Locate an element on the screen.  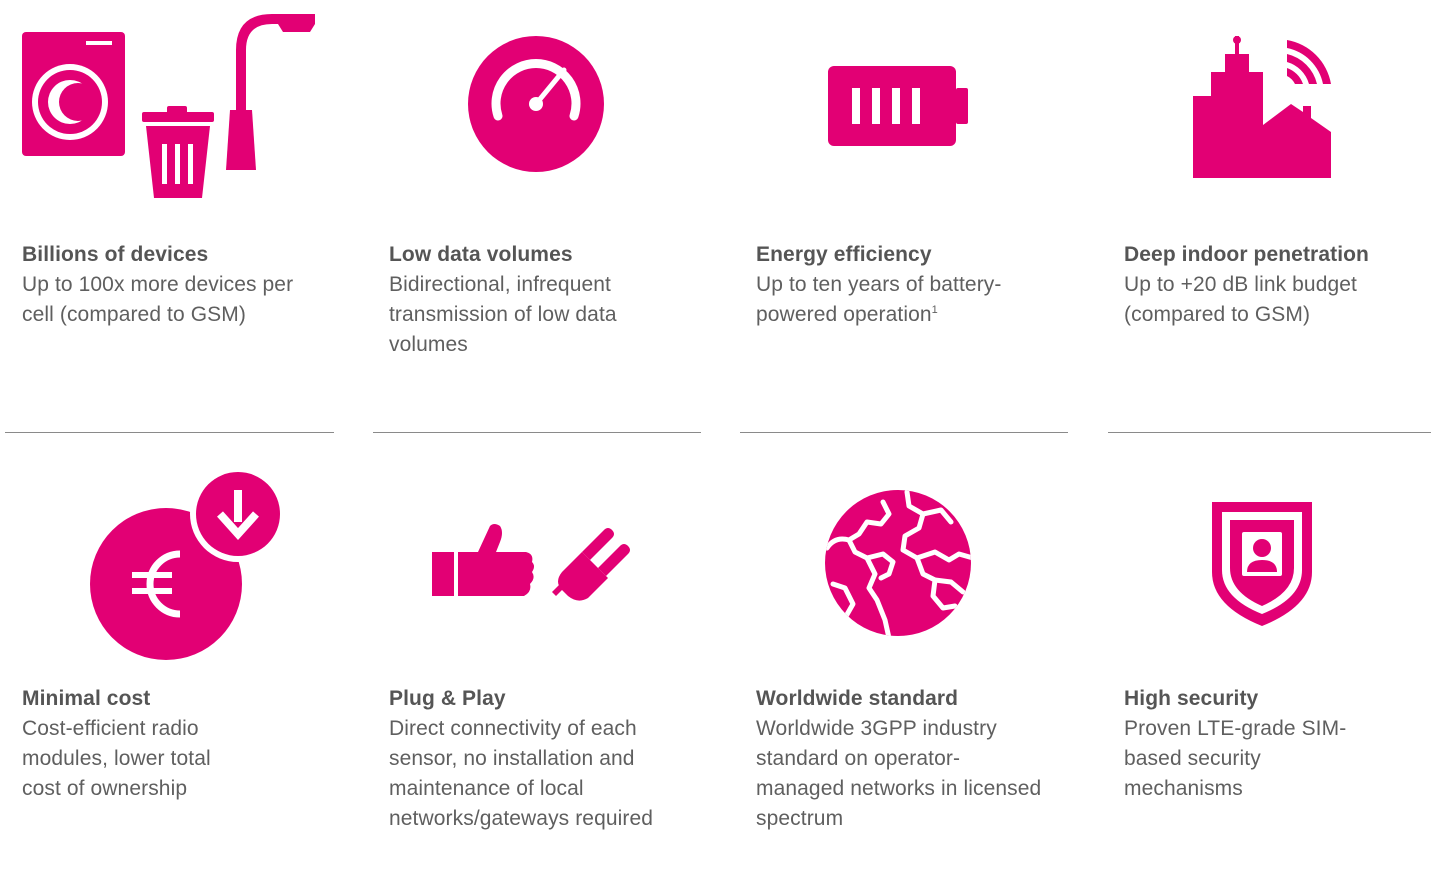
feature-title: Energy efficiency is located at coordinates (844, 254).